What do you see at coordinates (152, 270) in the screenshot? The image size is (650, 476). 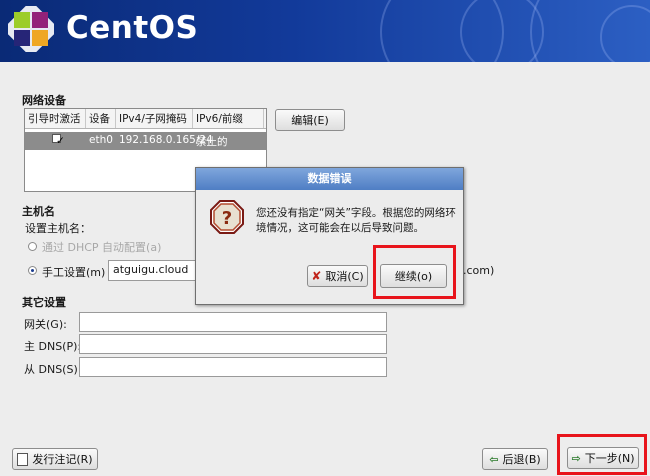 I see `hostname-input: atguigu.cloud` at bounding box center [152, 270].